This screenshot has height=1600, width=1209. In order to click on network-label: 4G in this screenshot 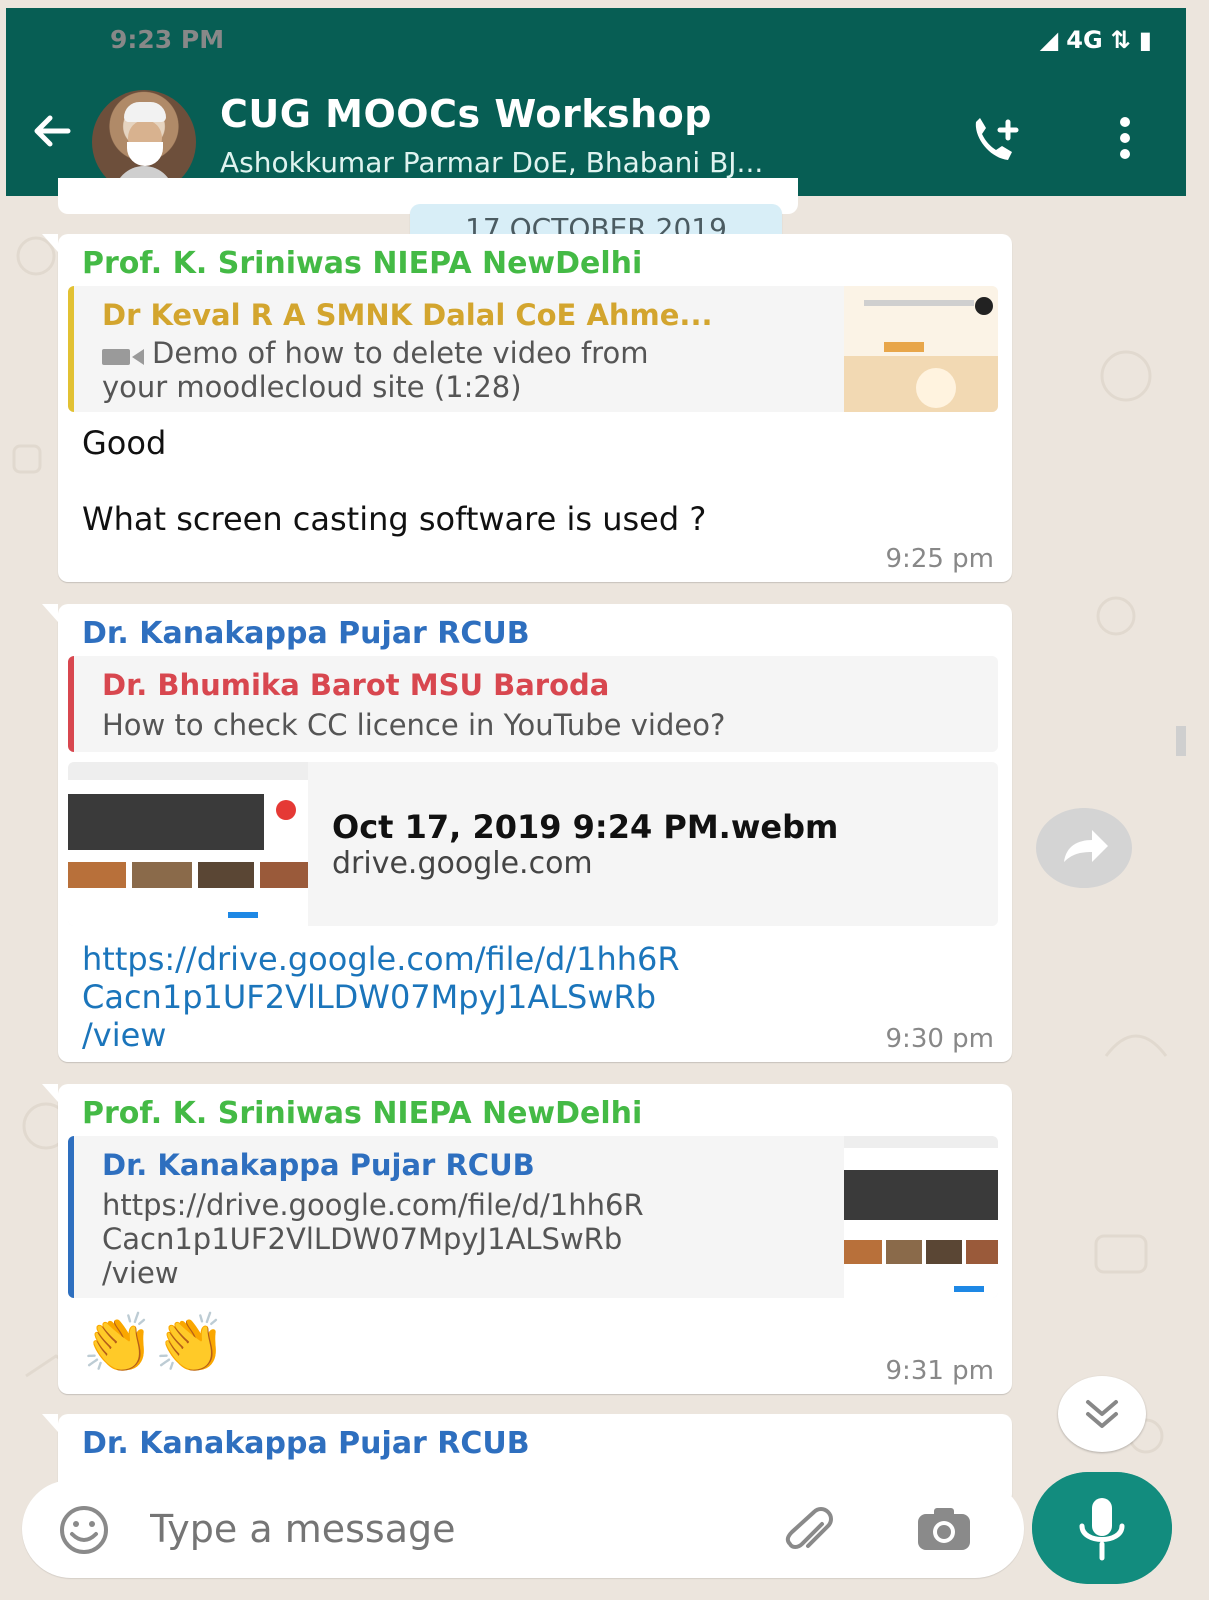, I will do `click(1084, 40)`.